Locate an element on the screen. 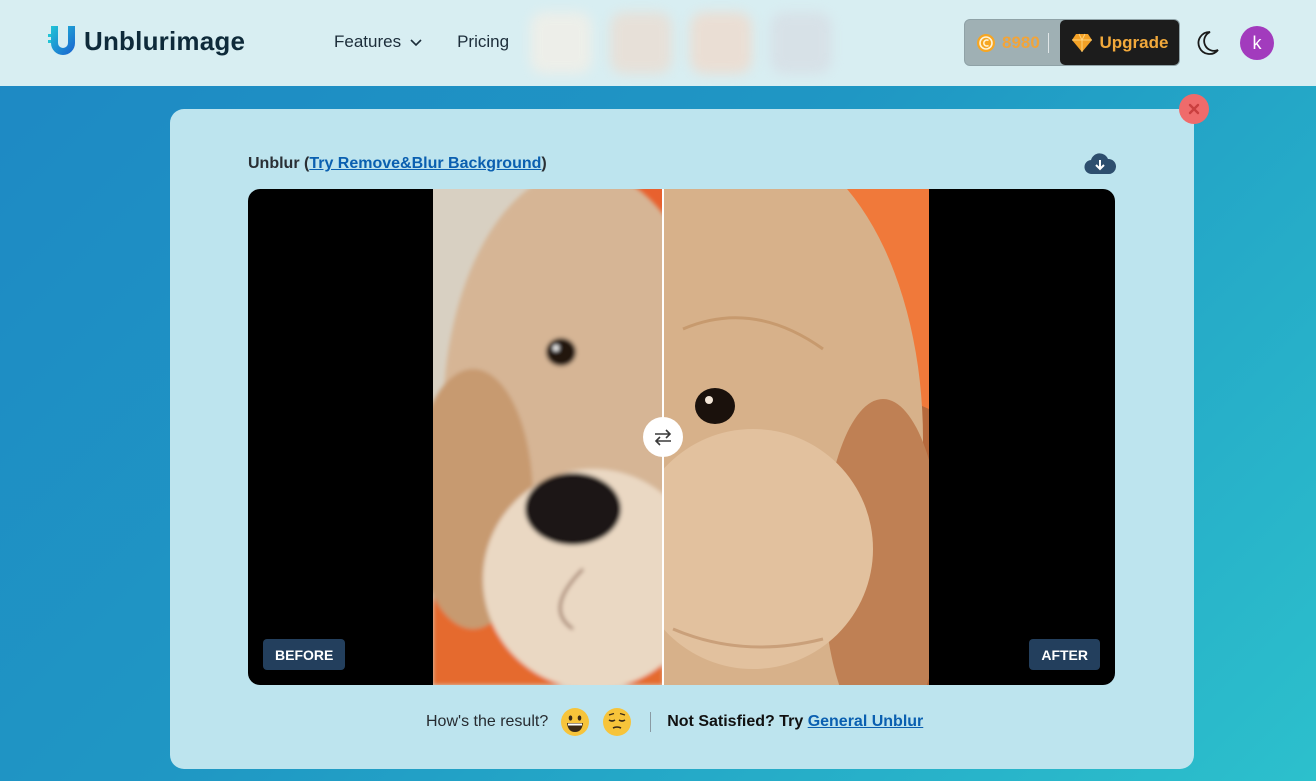  credits-widget: 8980 Upgrade is located at coordinates (1072, 42).